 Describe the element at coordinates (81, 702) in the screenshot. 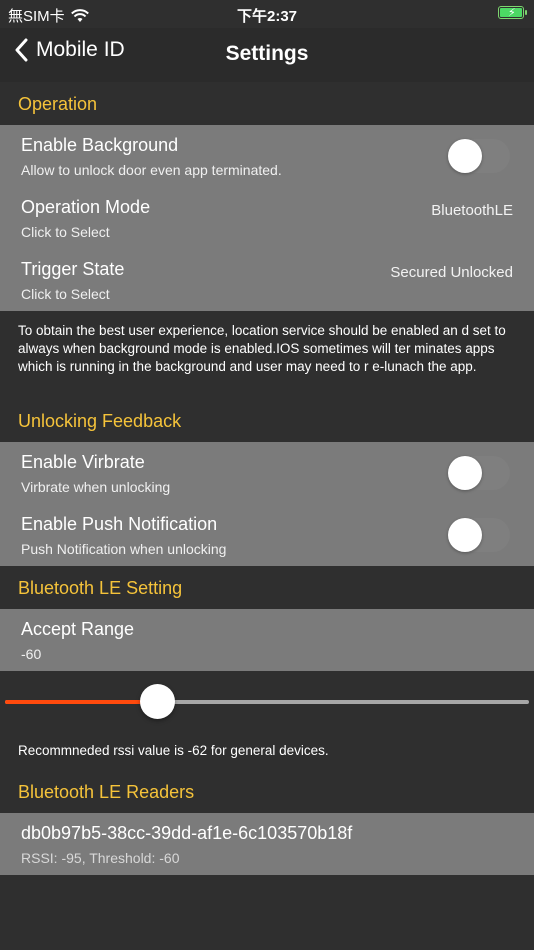

I see `slider-fill` at that location.